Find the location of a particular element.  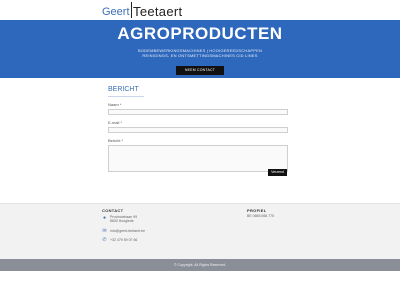

email-field is located at coordinates (198, 130).